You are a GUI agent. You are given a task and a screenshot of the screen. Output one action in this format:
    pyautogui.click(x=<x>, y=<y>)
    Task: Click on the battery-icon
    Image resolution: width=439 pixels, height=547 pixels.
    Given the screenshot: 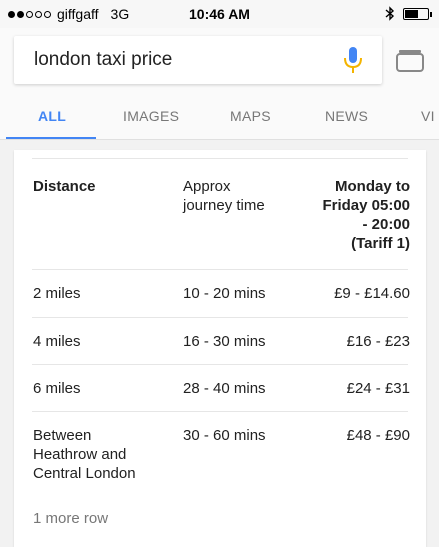 What is the action you would take?
    pyautogui.click(x=417, y=13)
    